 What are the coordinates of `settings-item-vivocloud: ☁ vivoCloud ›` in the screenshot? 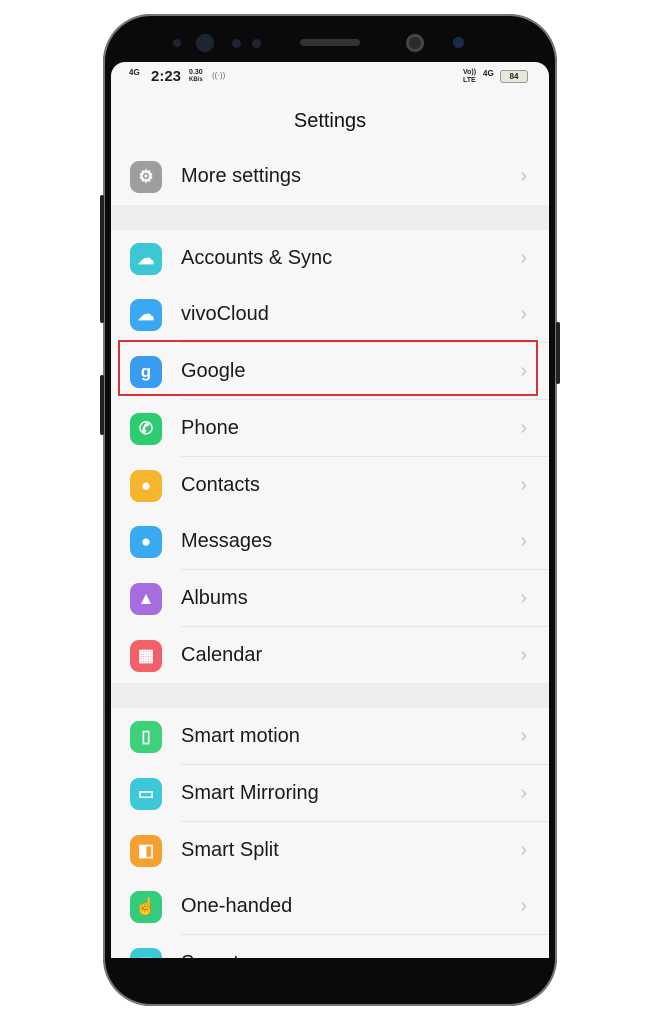 It's located at (330, 315).